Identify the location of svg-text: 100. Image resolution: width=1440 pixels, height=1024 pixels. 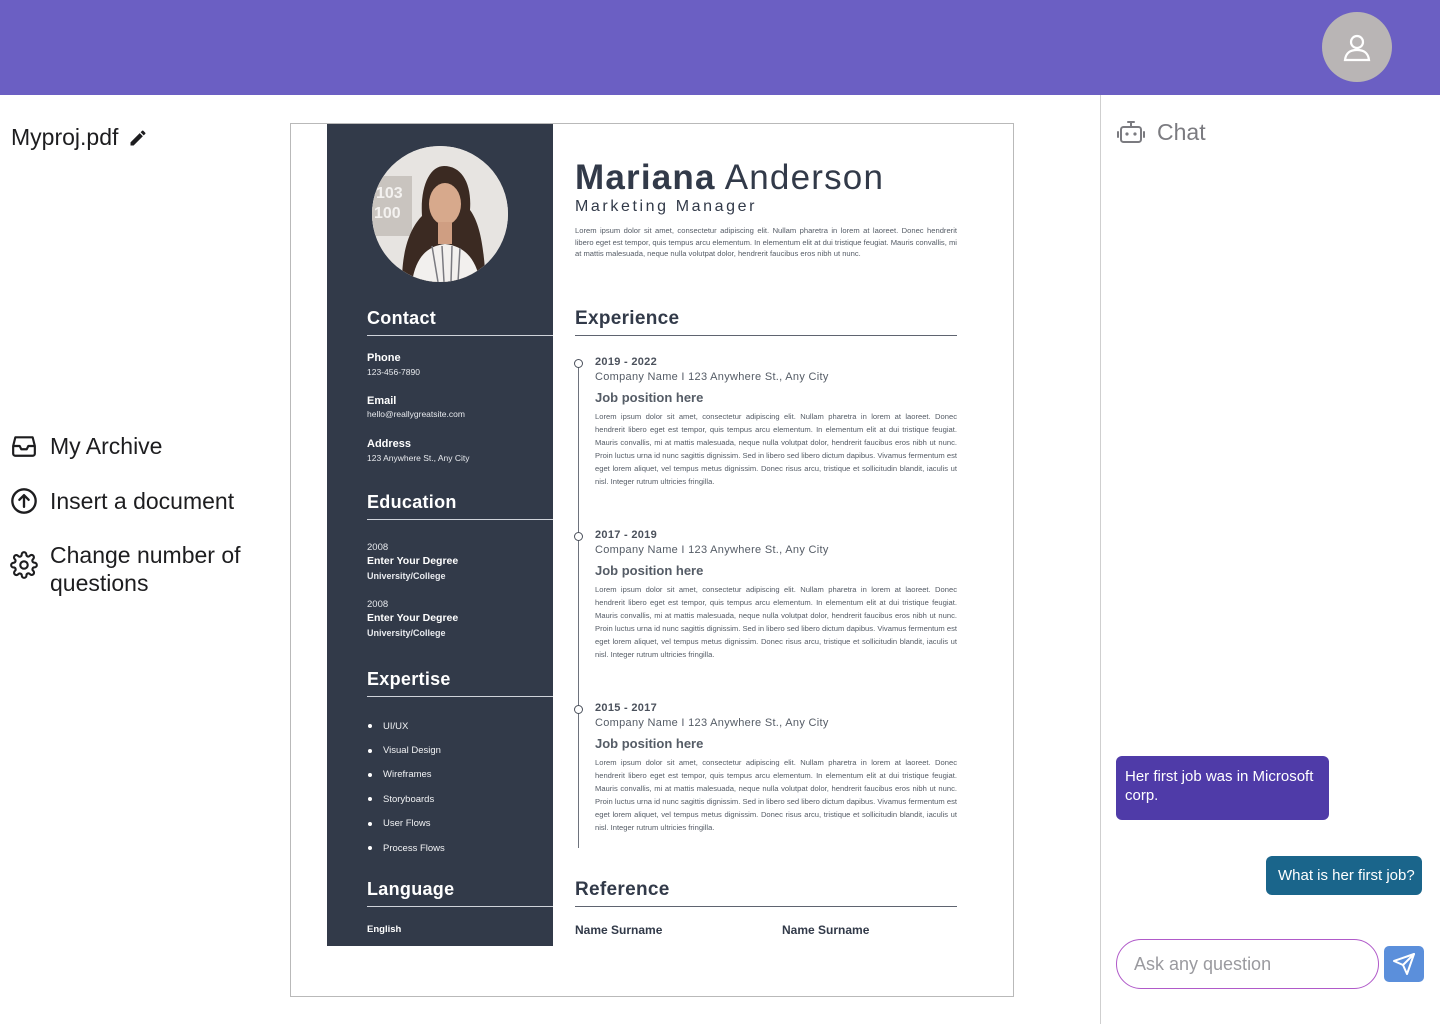
(387, 213).